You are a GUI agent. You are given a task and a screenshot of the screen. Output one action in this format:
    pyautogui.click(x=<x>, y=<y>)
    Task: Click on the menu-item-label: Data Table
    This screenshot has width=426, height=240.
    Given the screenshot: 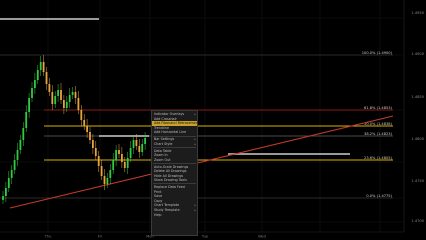 What is the action you would take?
    pyautogui.click(x=163, y=150)
    